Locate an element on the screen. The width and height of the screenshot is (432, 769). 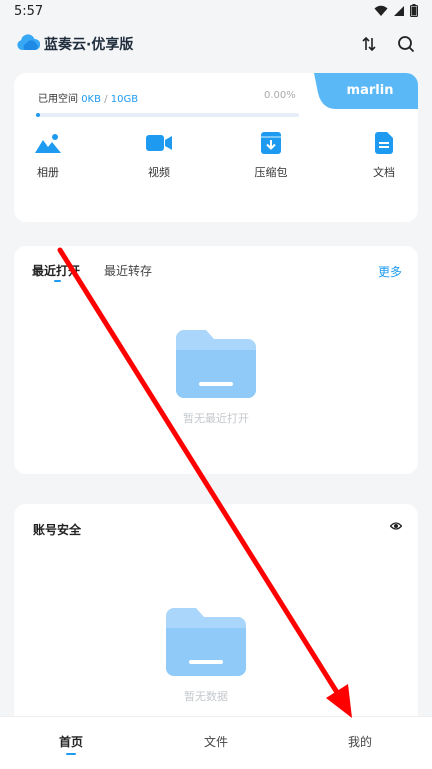
sort-icon is located at coordinates (369, 44).